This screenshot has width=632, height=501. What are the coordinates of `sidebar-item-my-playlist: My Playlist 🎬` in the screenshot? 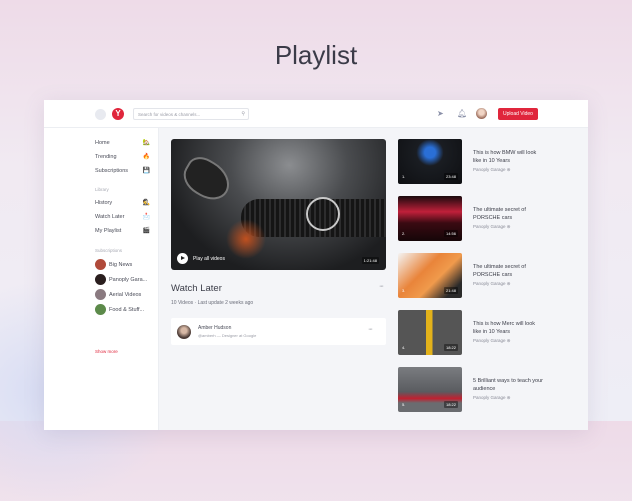 It's located at (122, 231).